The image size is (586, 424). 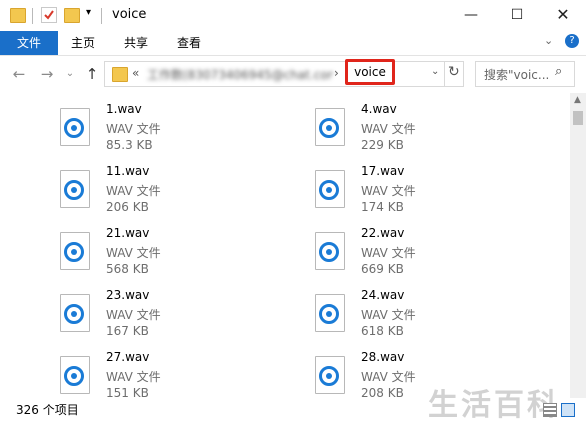 I want to click on file-name: 27.wav, so click(x=128, y=357).